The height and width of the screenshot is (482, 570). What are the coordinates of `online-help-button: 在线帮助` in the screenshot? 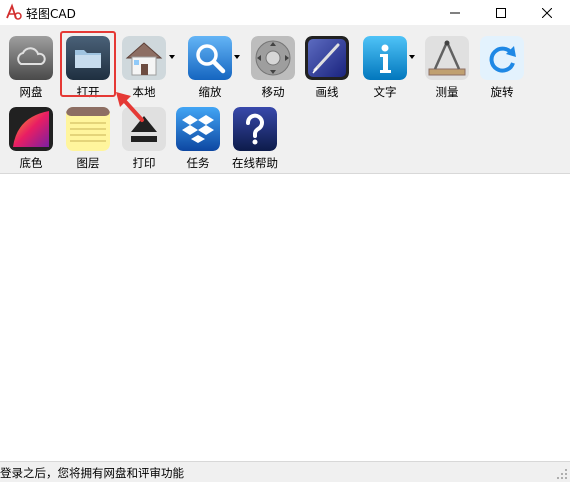 It's located at (255, 136).